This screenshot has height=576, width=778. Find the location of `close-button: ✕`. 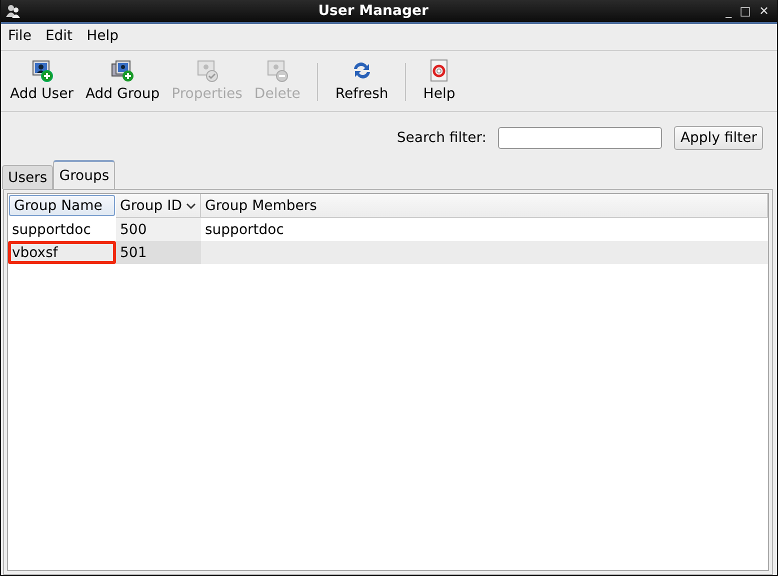

close-button: ✕ is located at coordinates (763, 11).